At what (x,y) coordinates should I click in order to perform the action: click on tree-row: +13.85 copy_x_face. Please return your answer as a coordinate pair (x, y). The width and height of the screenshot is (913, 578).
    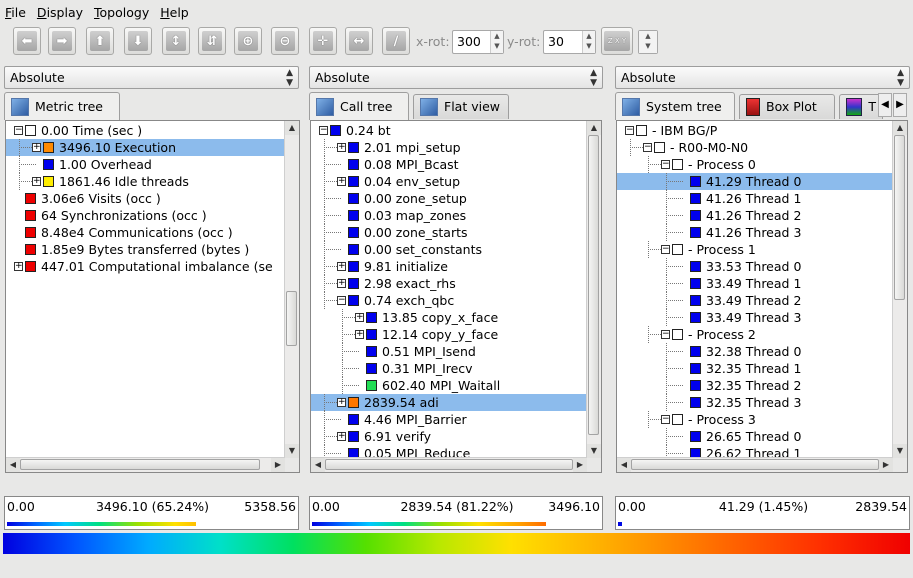
    Looking at the image, I should click on (449, 317).